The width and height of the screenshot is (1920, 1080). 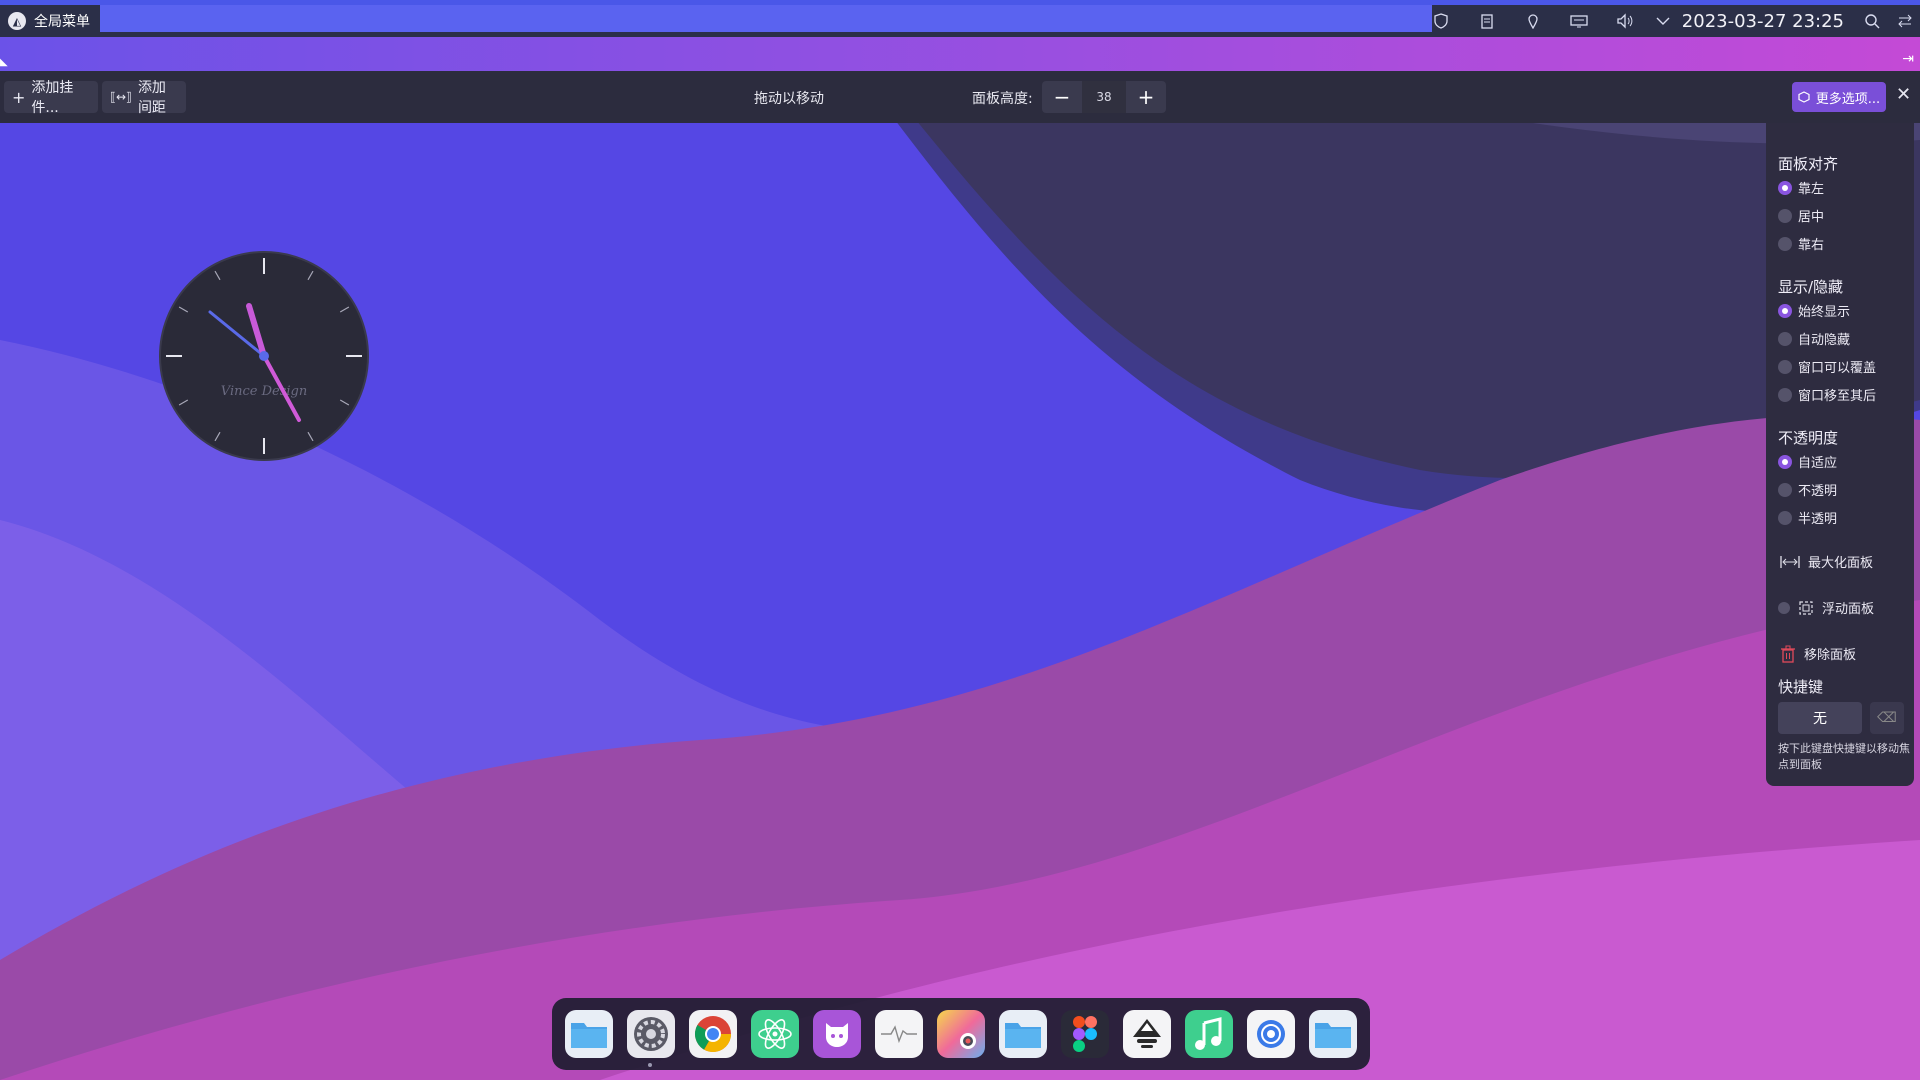 What do you see at coordinates (650, 1065) in the screenshot?
I see `running-indicator` at bounding box center [650, 1065].